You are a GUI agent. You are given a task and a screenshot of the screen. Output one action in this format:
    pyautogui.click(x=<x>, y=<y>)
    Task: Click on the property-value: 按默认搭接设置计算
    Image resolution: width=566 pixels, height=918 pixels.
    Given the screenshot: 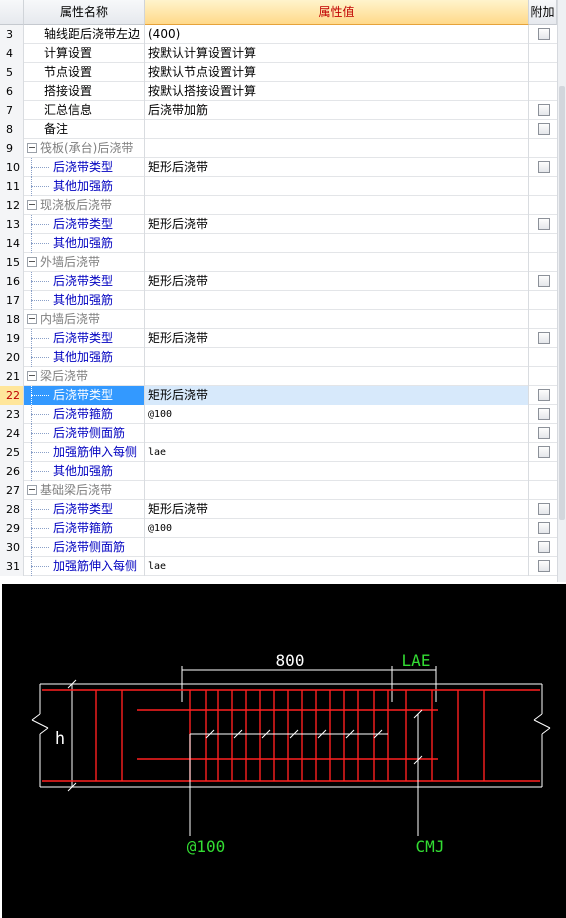 What is the action you would take?
    pyautogui.click(x=337, y=91)
    